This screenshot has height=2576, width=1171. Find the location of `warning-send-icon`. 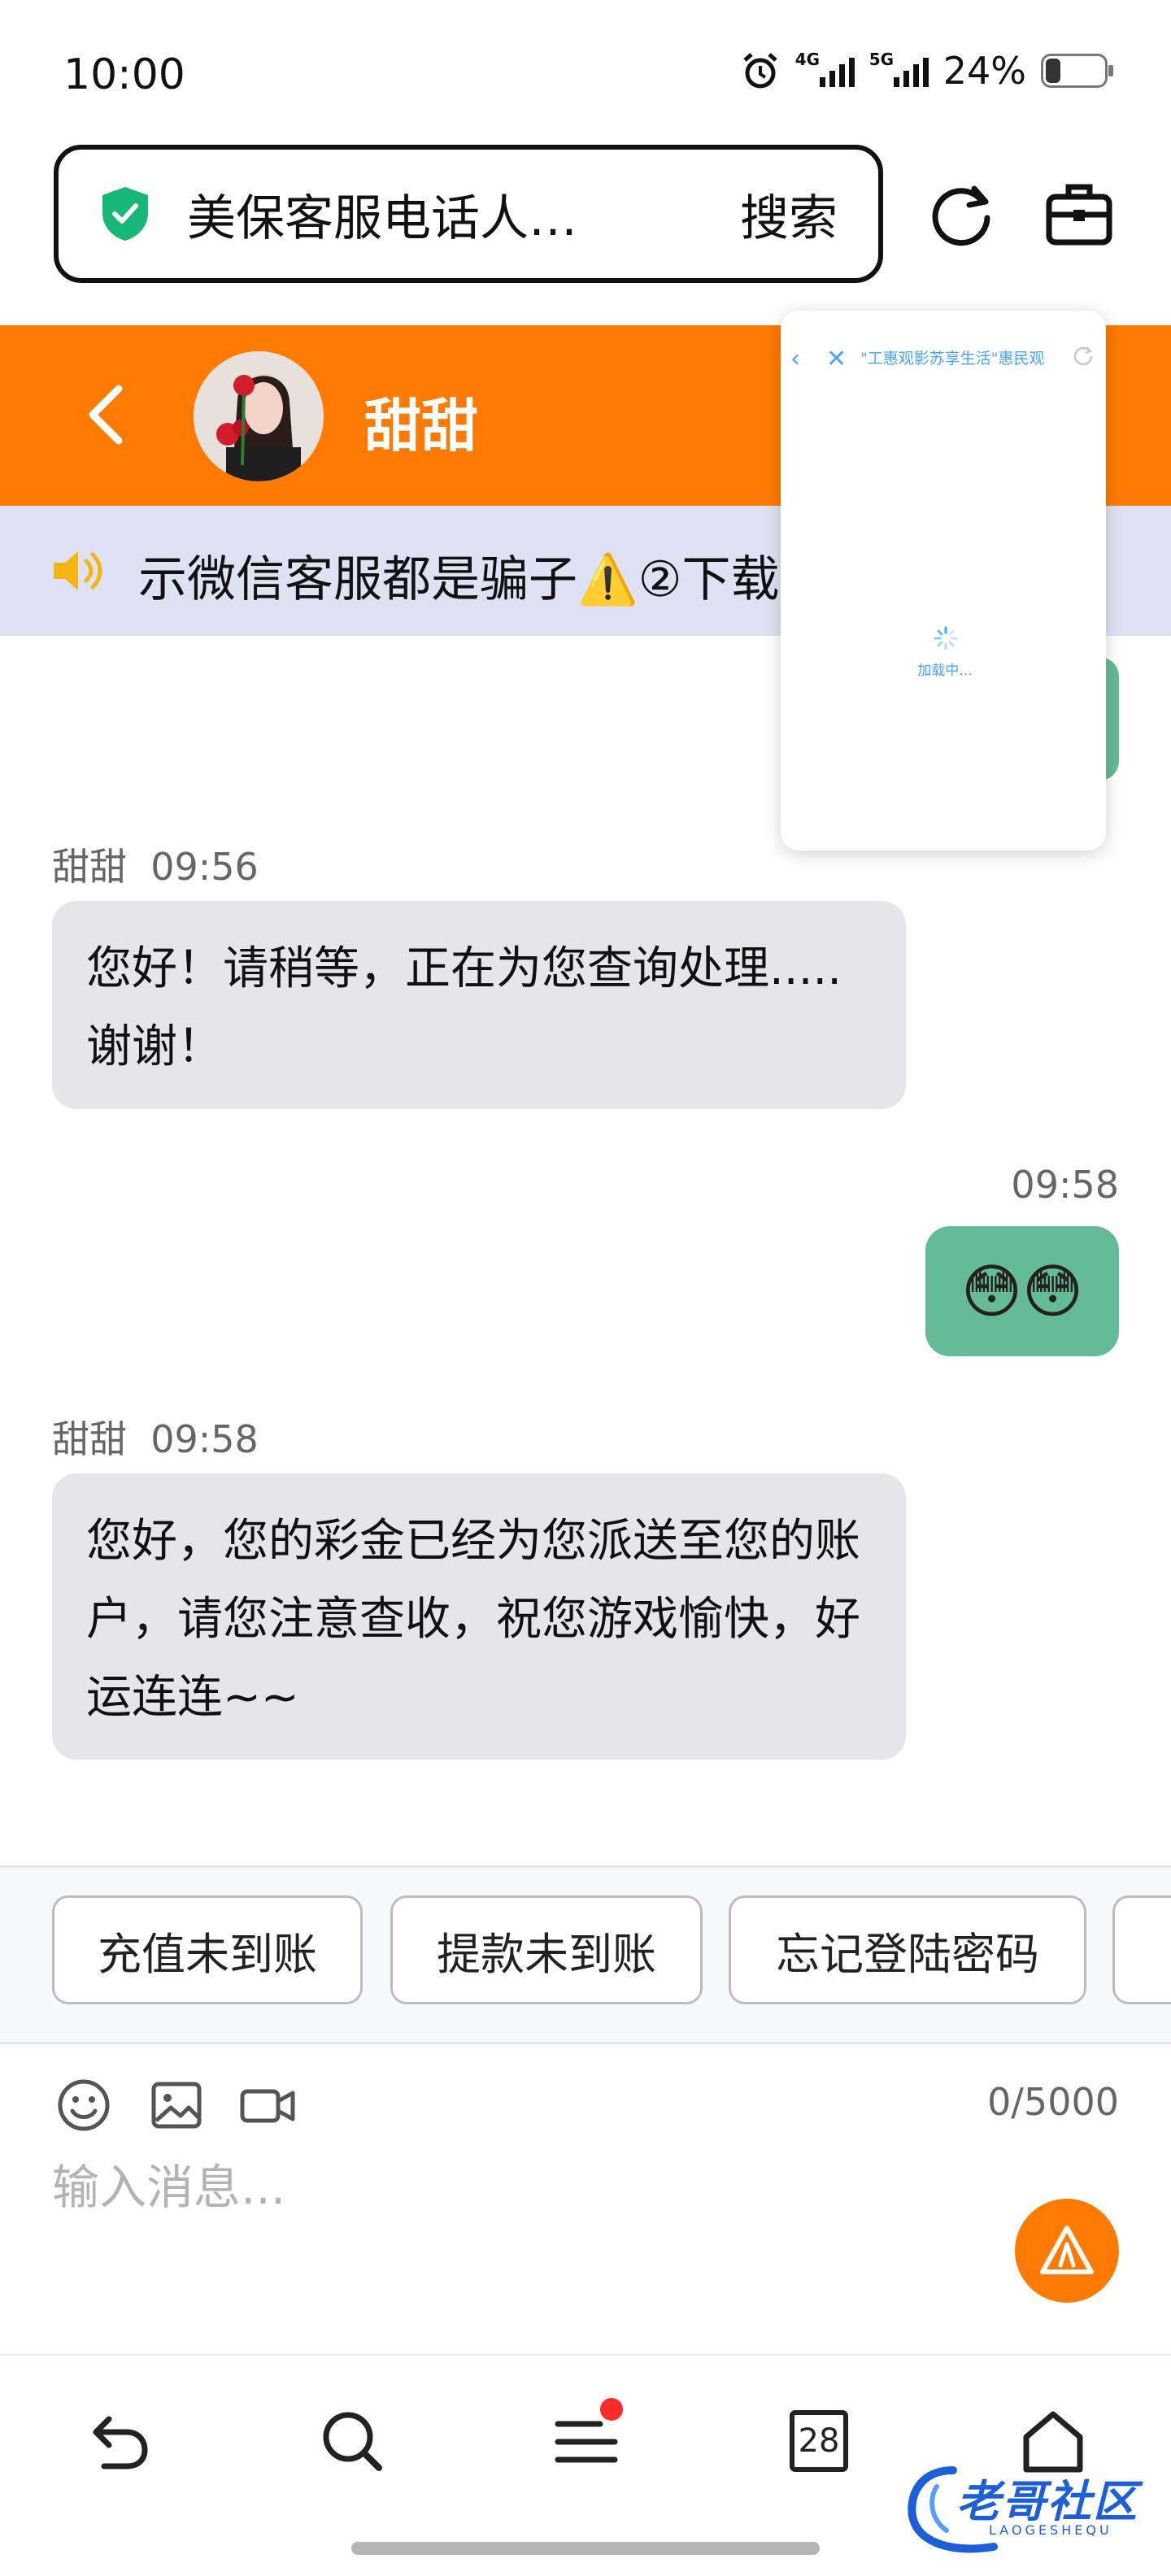

warning-send-icon is located at coordinates (1067, 2250).